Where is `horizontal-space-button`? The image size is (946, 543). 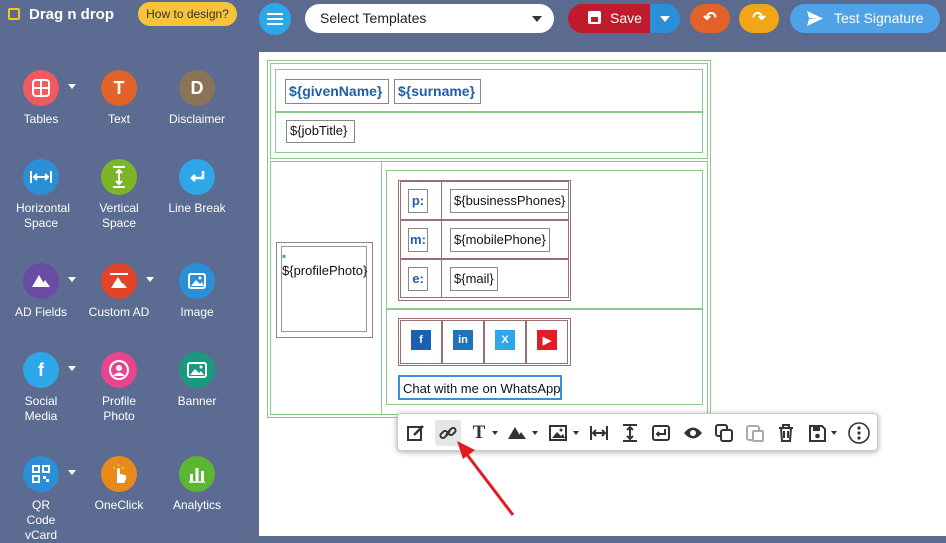
horizontal-space-button is located at coordinates (599, 433).